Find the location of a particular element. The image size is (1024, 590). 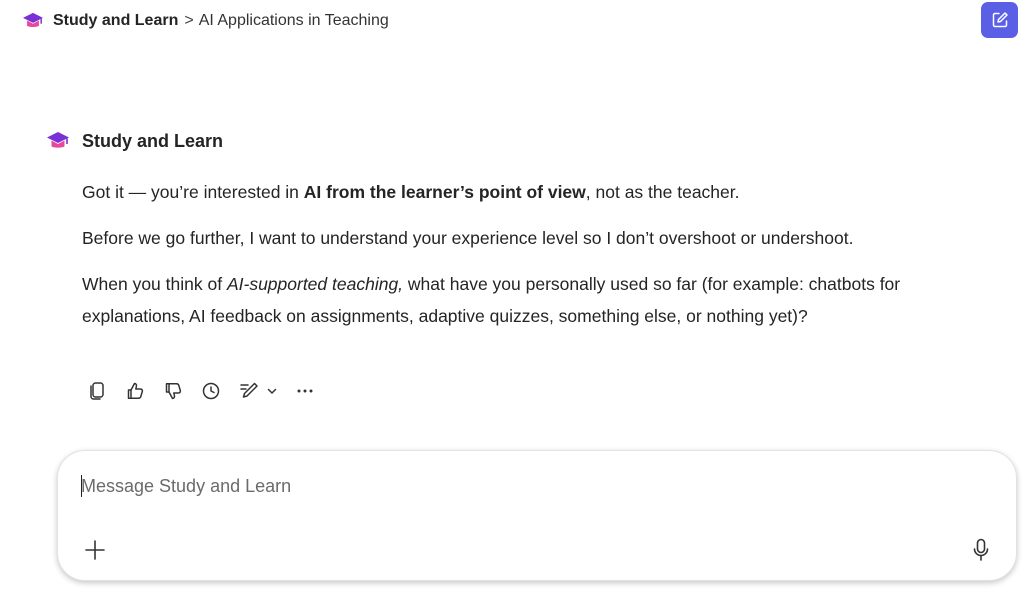

microphone-button is located at coordinates (981, 550).